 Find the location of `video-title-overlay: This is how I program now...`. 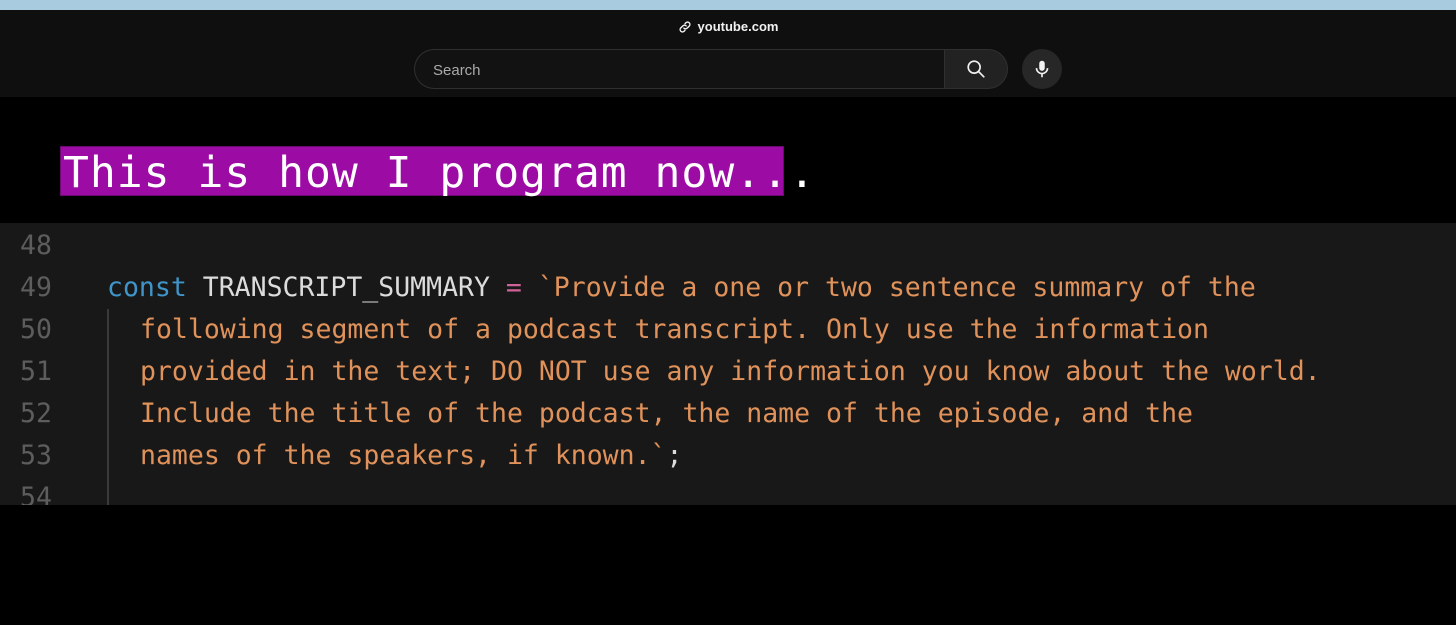

video-title-overlay: This is how I program now... is located at coordinates (439, 173).